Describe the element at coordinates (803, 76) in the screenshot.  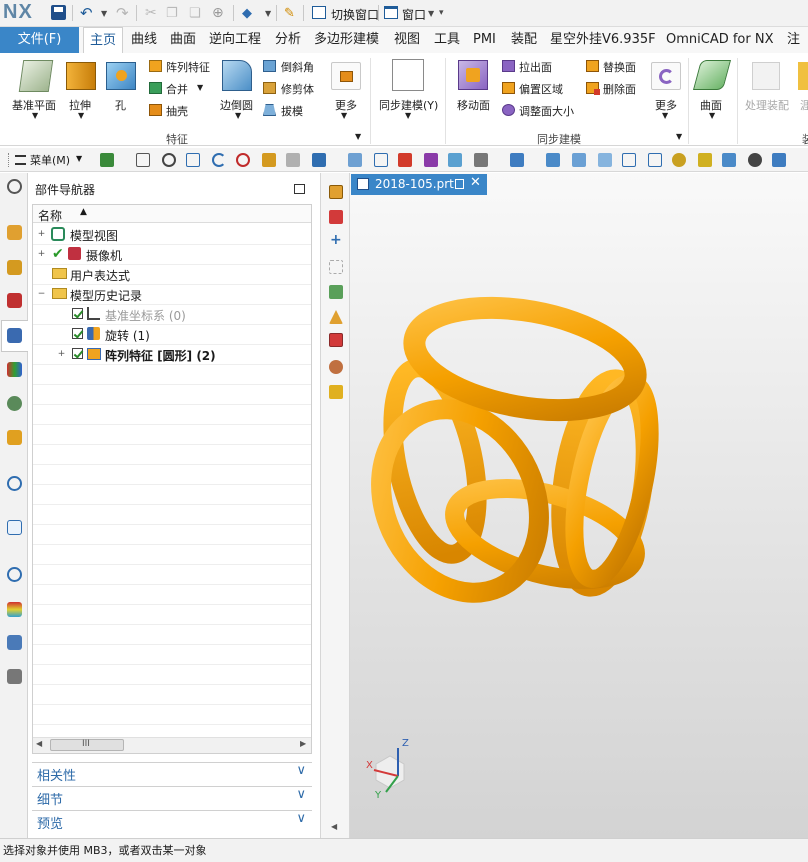
I see `cut-off-tool-icon` at that location.